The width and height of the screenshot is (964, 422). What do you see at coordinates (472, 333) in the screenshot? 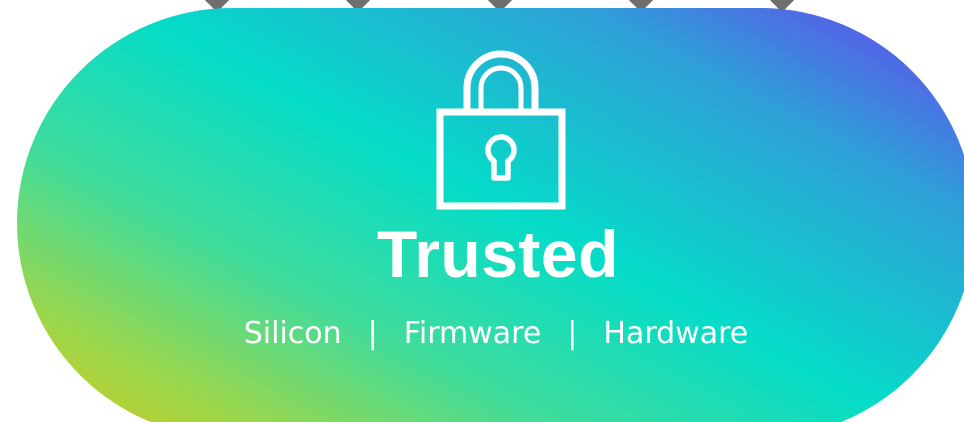
I see `subtitle-item-firmware: Firmware` at bounding box center [472, 333].